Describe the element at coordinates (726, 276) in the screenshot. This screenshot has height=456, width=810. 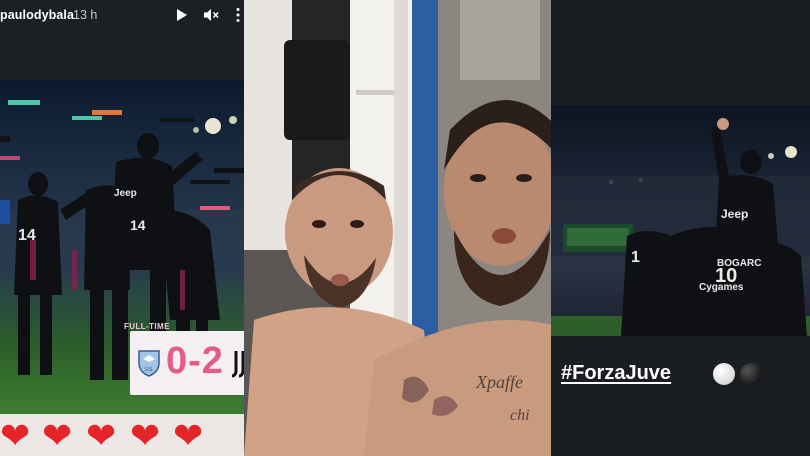
I see `svg-text: 10` at that location.